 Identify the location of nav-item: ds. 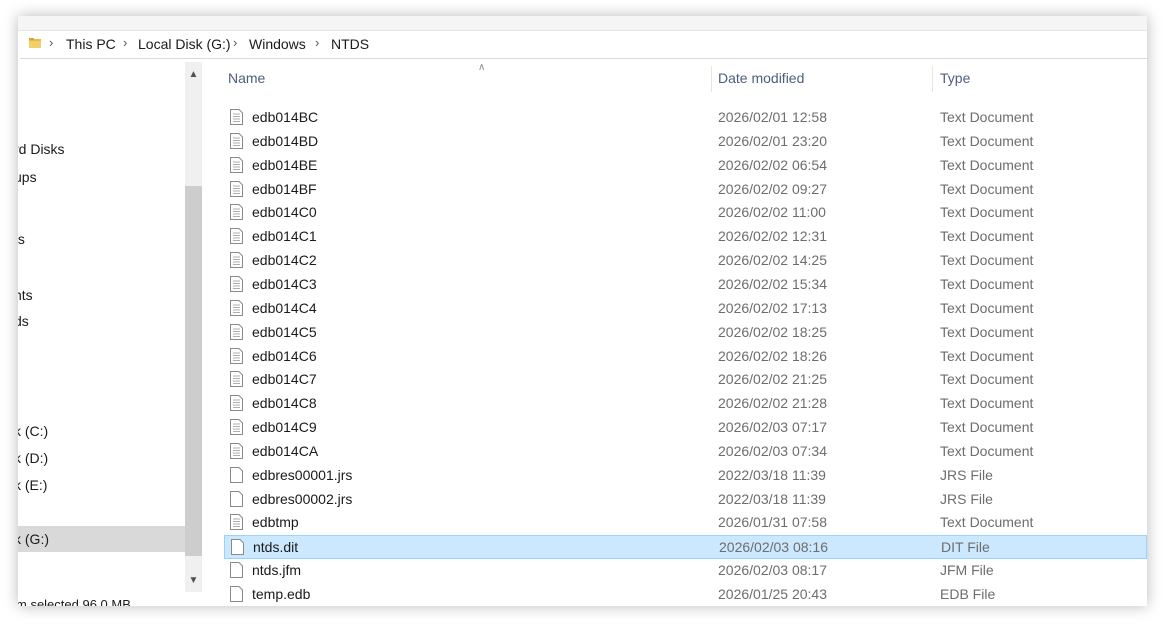
(101, 321).